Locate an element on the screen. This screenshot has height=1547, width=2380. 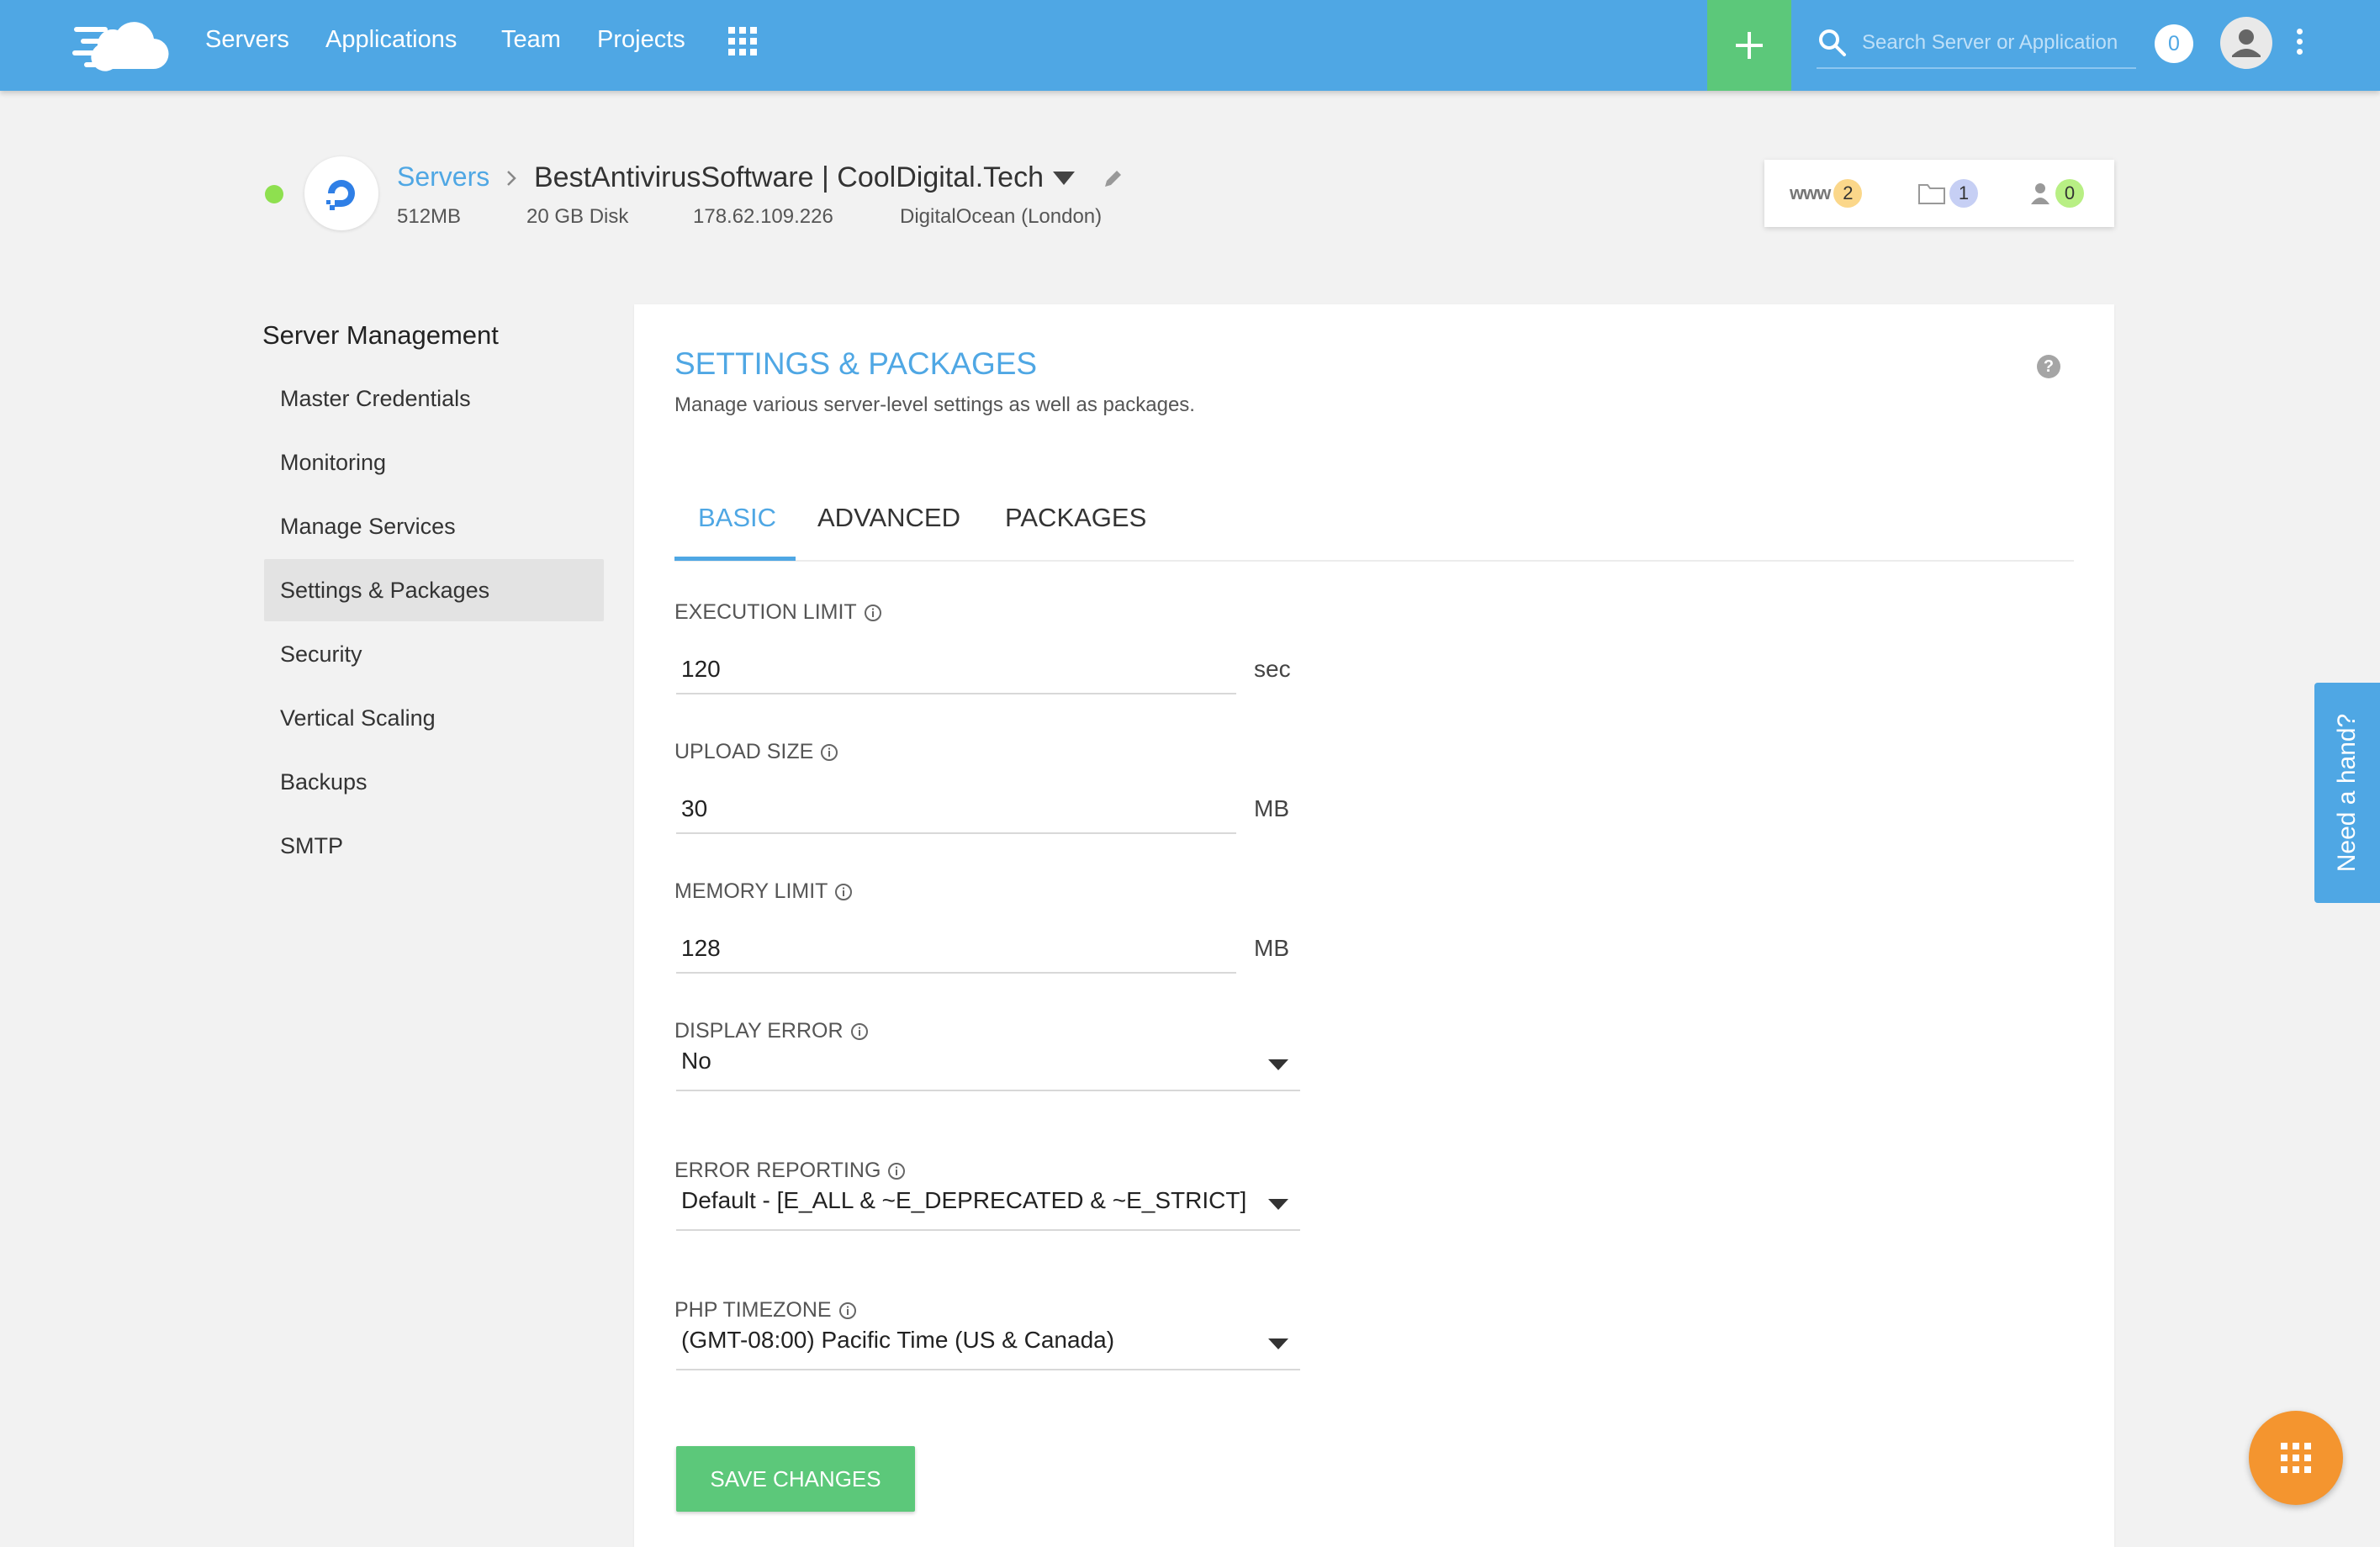
sidebar-item-smtp: SMTP is located at coordinates (434, 846).